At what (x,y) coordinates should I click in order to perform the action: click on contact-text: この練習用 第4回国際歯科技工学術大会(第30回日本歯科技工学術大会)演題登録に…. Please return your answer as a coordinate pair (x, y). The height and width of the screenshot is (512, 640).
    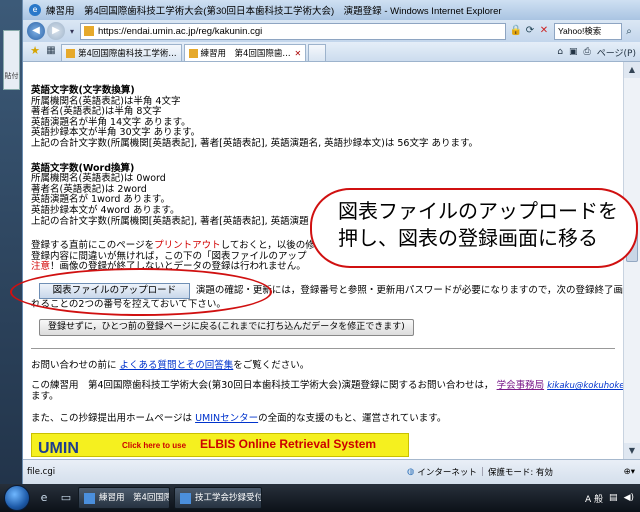
    Looking at the image, I should click on (262, 386).